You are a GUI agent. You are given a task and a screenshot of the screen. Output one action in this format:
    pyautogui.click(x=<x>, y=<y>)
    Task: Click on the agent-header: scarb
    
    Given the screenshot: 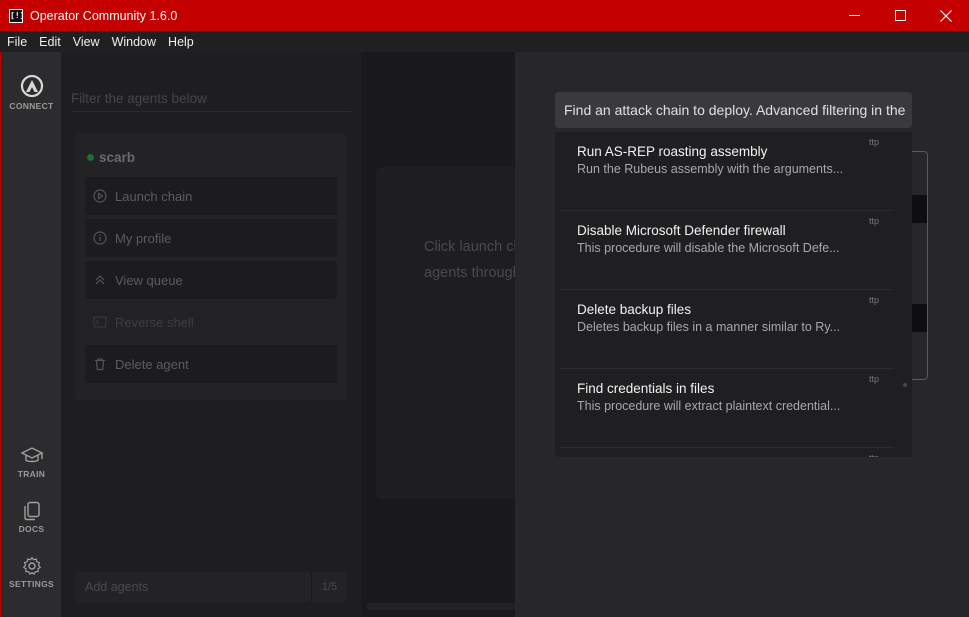 What is the action you would take?
    pyautogui.click(x=111, y=157)
    